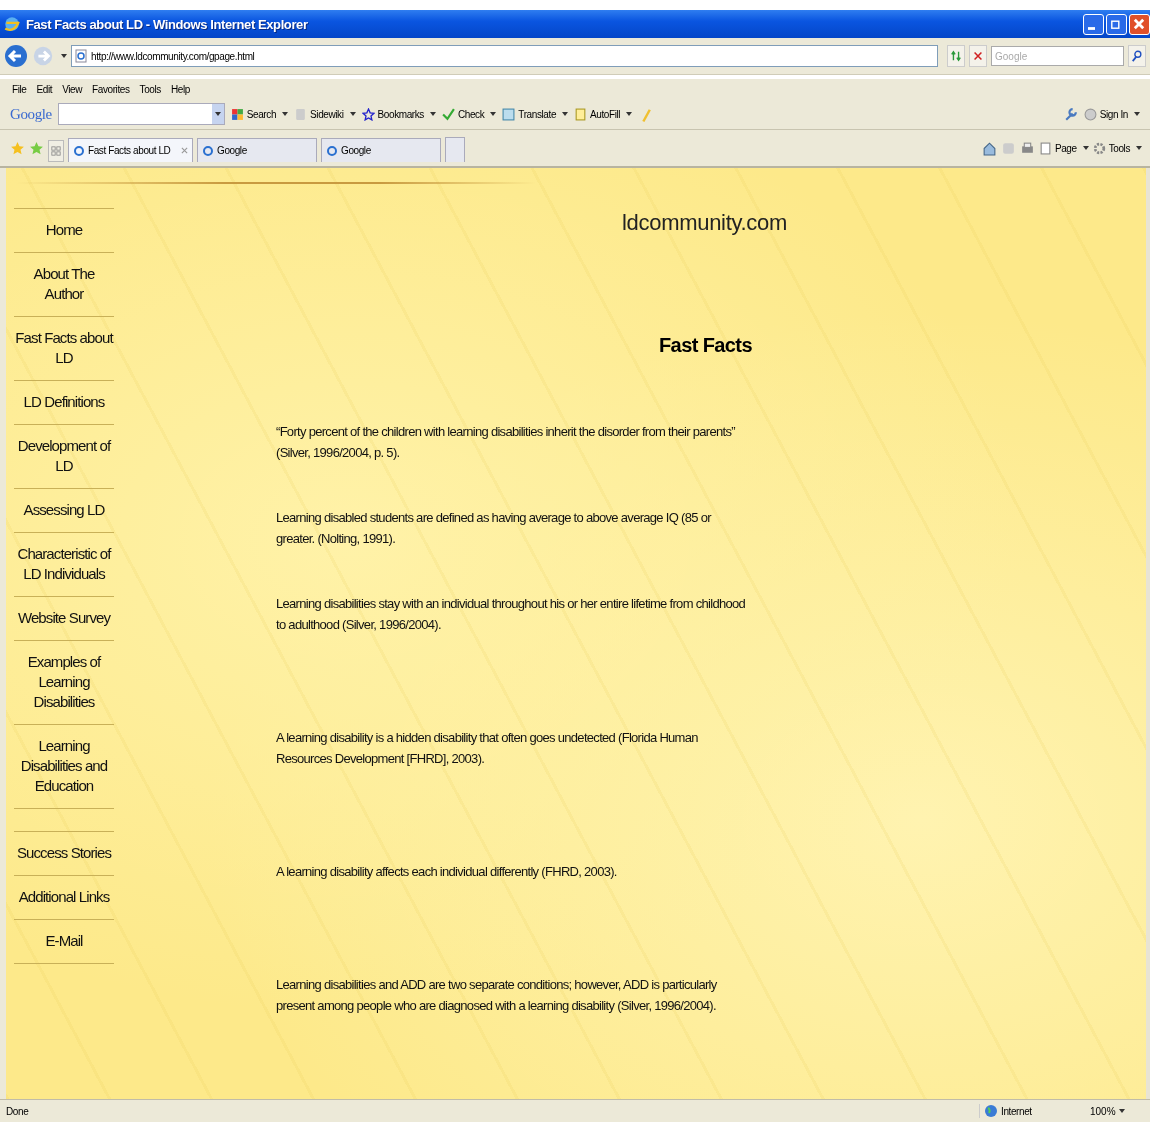 Image resolution: width=1150 pixels, height=1122 pixels. What do you see at coordinates (1114, 1111) in the screenshot?
I see `zoom-button: 100%` at bounding box center [1114, 1111].